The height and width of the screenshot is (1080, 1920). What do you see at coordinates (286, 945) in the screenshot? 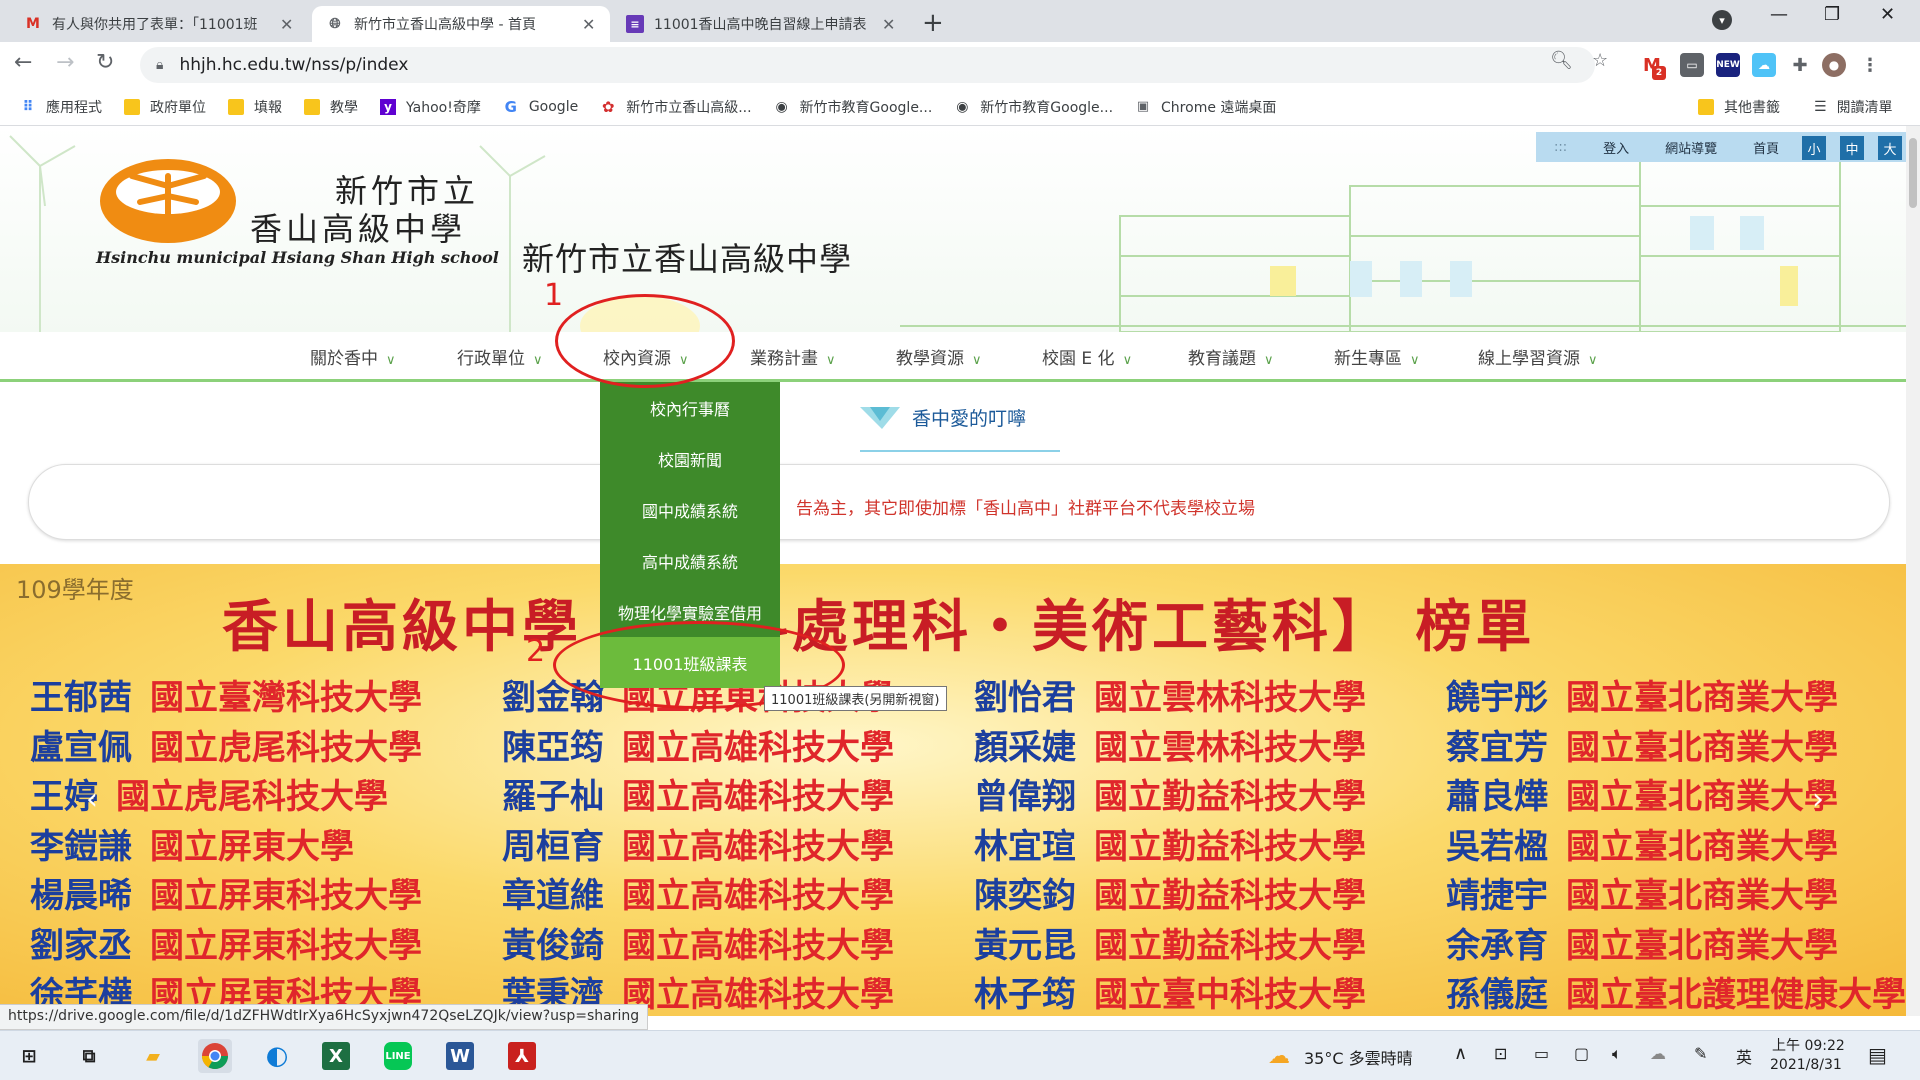
I see `honor-university: 國立屏東科技大學` at bounding box center [286, 945].